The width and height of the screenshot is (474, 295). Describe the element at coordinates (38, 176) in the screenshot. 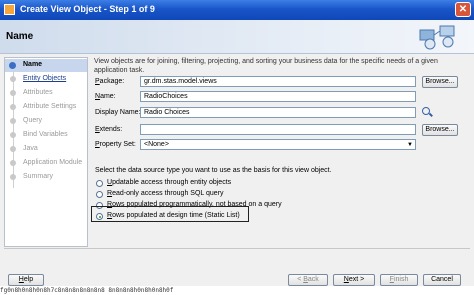

I see `step-label: Summary` at that location.